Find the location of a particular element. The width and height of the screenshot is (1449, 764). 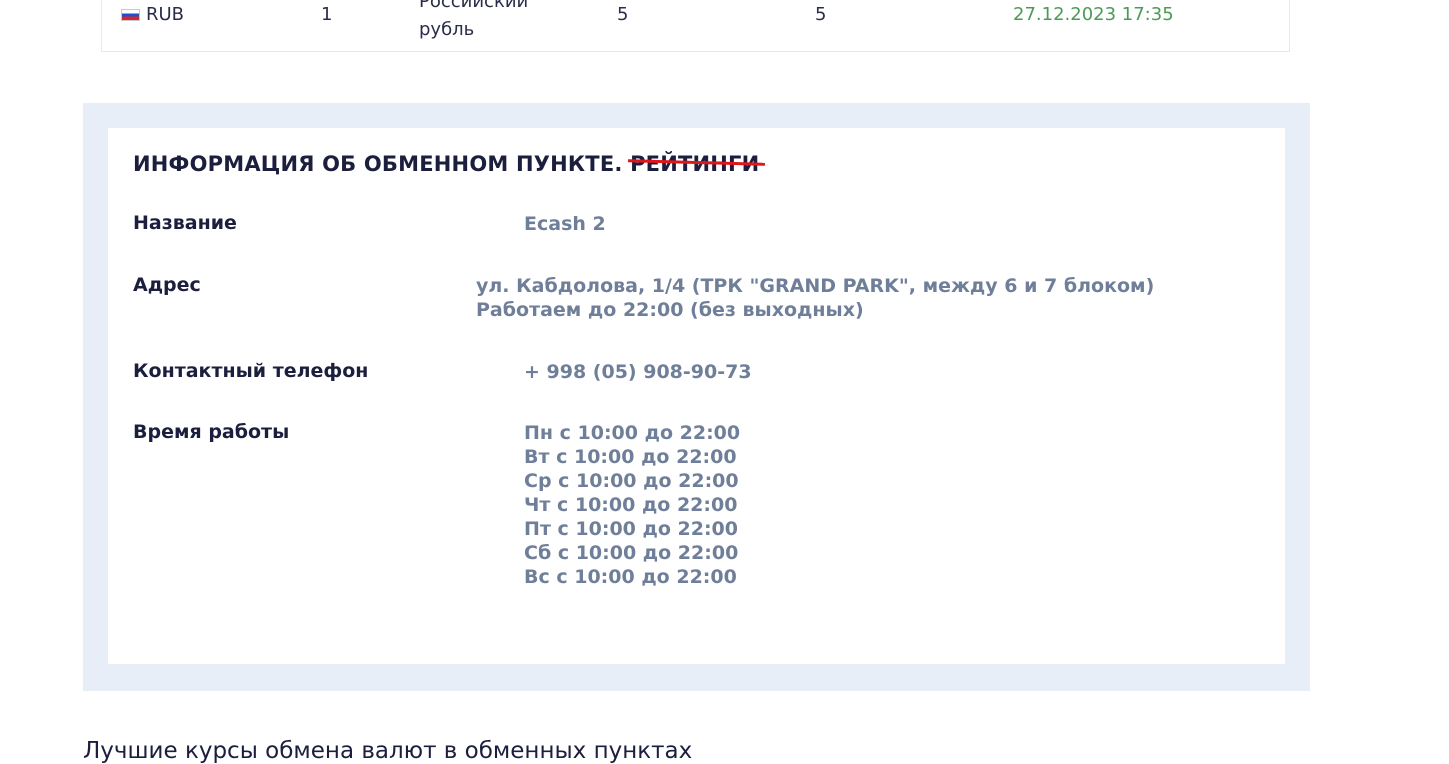

address-label: Адрес is located at coordinates (167, 285).